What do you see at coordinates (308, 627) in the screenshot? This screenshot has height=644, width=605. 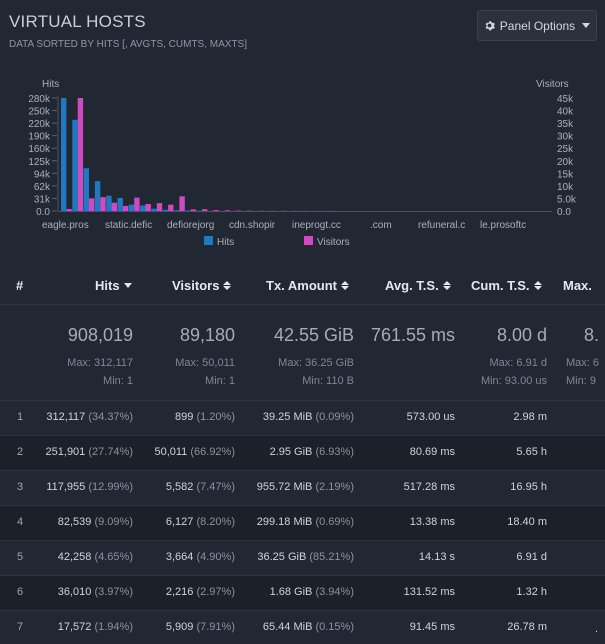 I see `row-tx-amount: 65.44 MiB (0.15%)` at bounding box center [308, 627].